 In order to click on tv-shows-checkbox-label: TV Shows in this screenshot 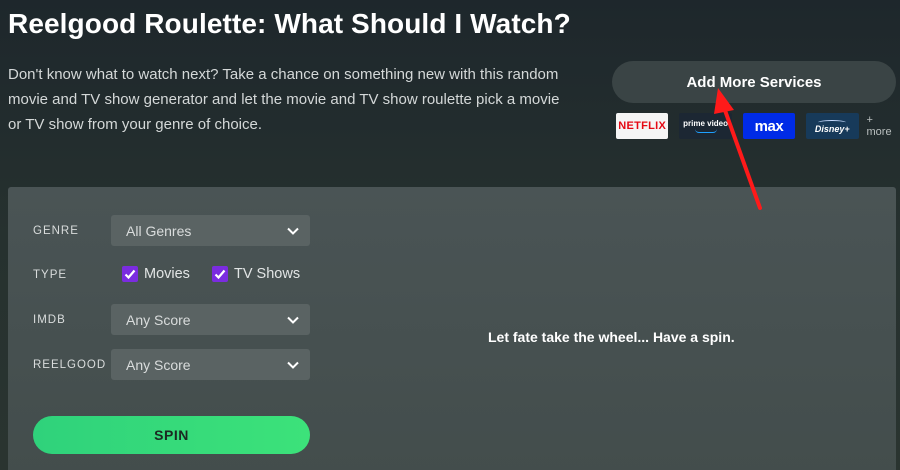, I will do `click(267, 274)`.